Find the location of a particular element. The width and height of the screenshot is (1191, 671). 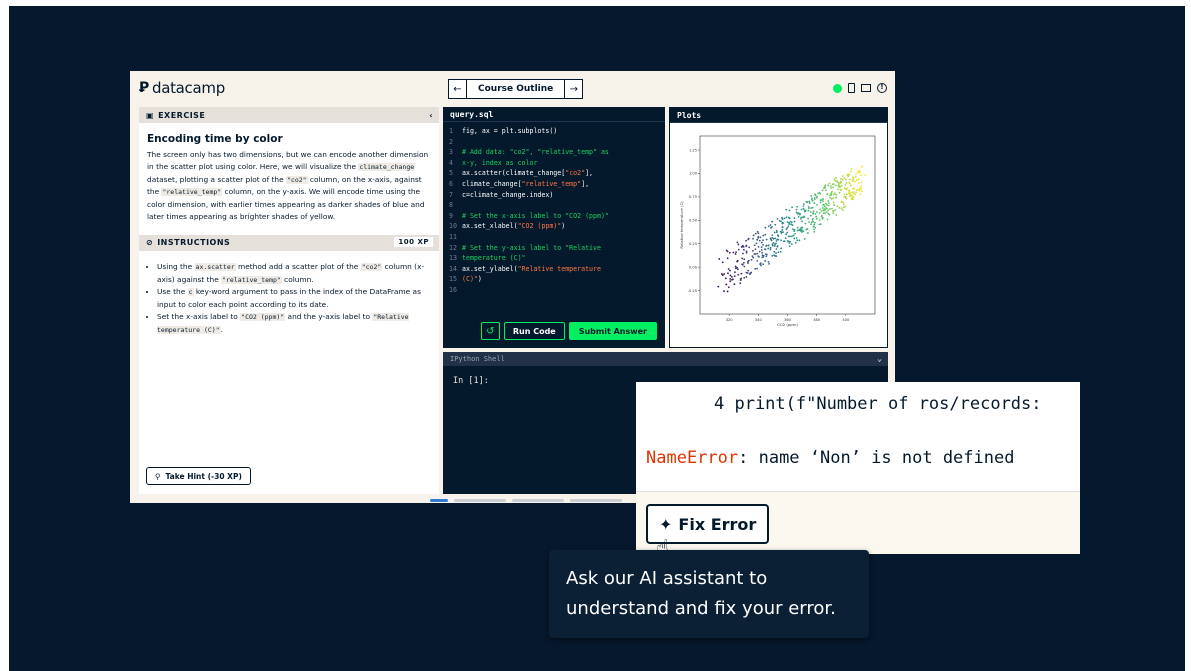

info-icon: ! is located at coordinates (882, 88).